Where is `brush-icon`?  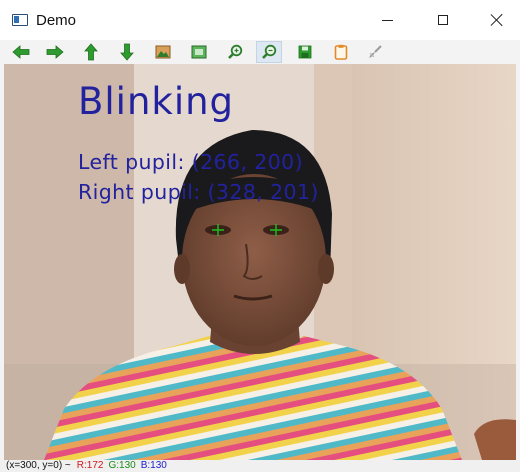 brush-icon is located at coordinates (375, 51).